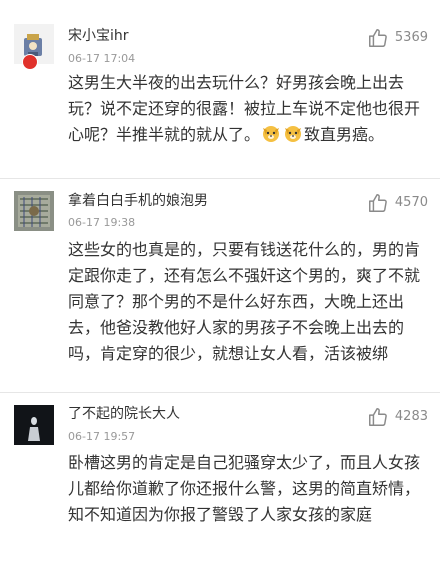 This screenshot has height=564, width=440. Describe the element at coordinates (124, 414) in the screenshot. I see `comment-username: 了不起的院长大人` at that location.